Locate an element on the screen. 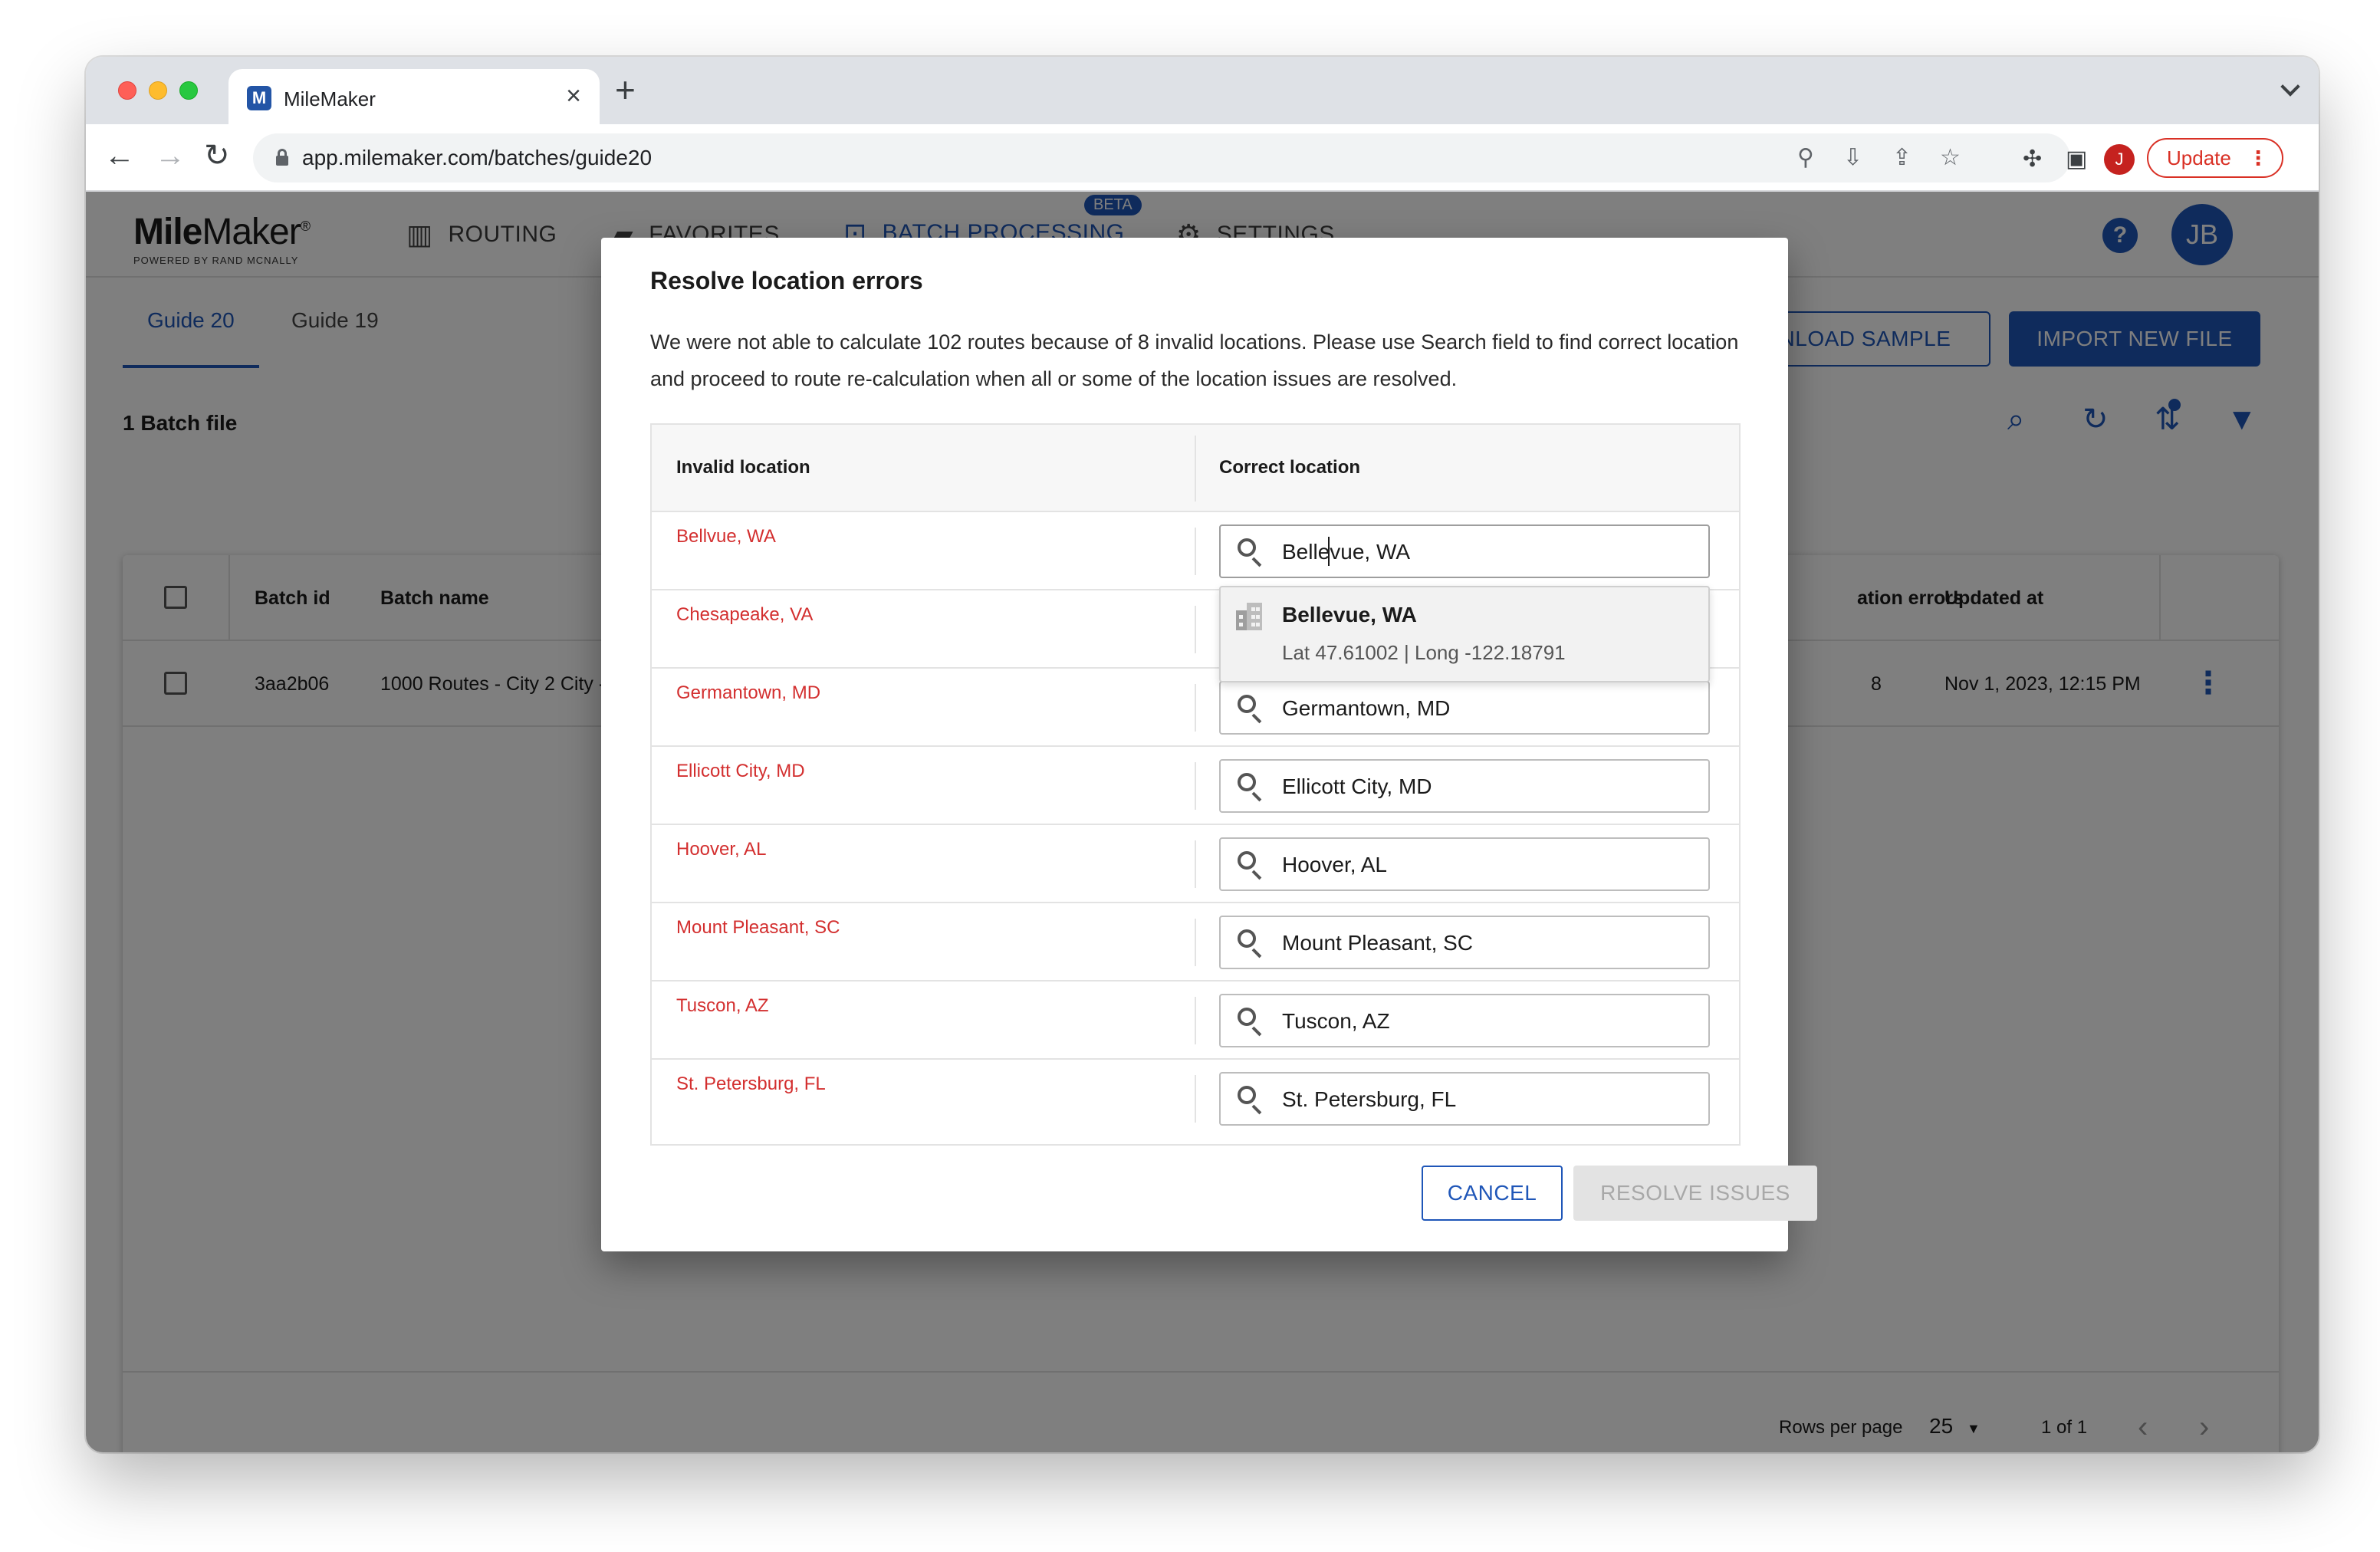  location-row: Mount Pleasant, SC Mount Pleasant, SC is located at coordinates (1196, 943).